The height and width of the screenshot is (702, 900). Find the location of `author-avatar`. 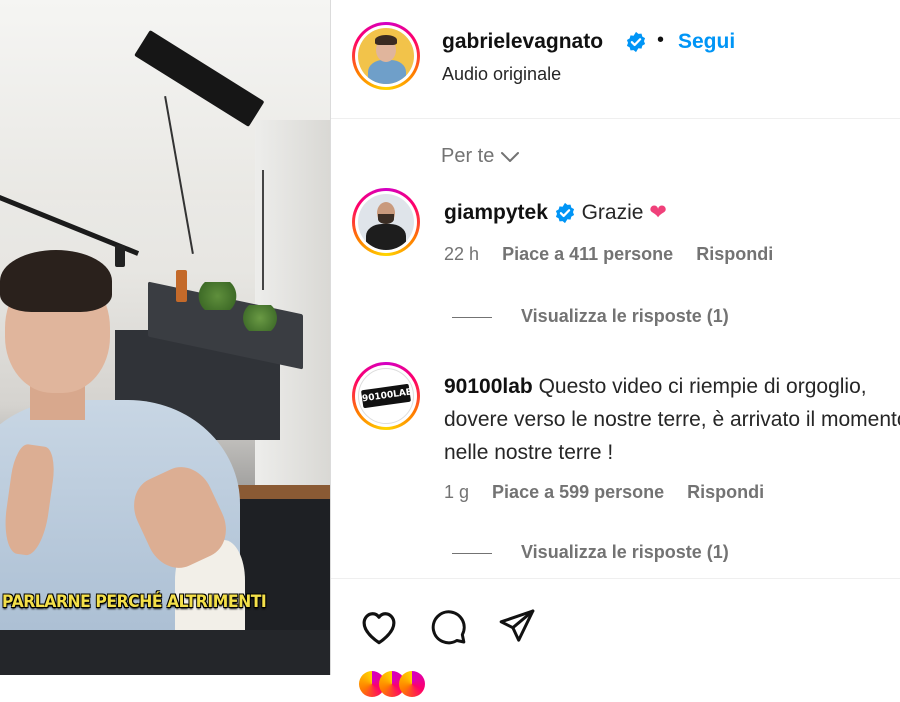

author-avatar is located at coordinates (386, 56).